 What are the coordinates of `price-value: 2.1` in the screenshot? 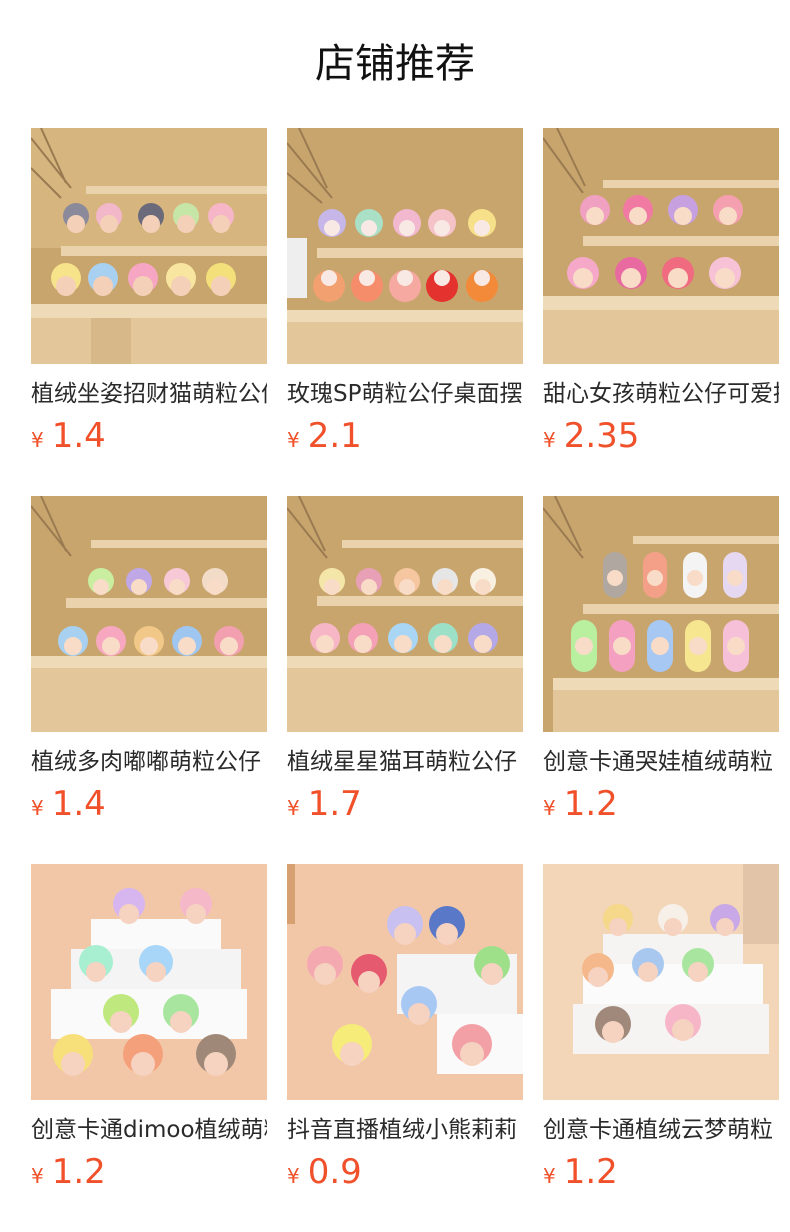 It's located at (334, 436).